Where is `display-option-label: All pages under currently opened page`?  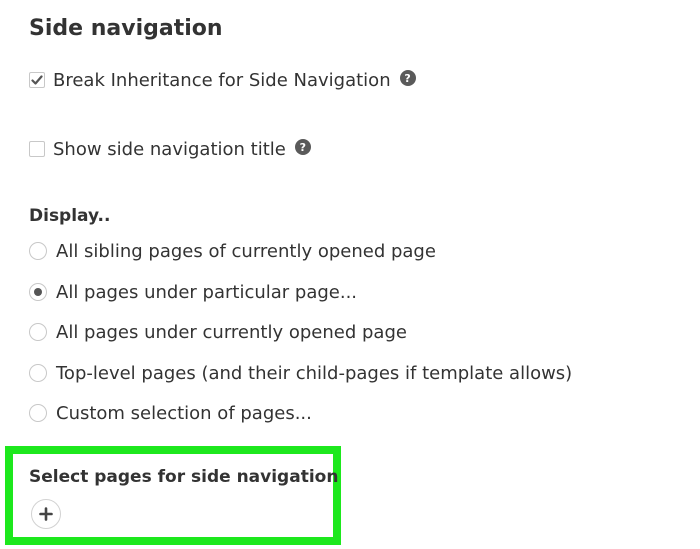
display-option-label: All pages under currently opened page is located at coordinates (231, 332).